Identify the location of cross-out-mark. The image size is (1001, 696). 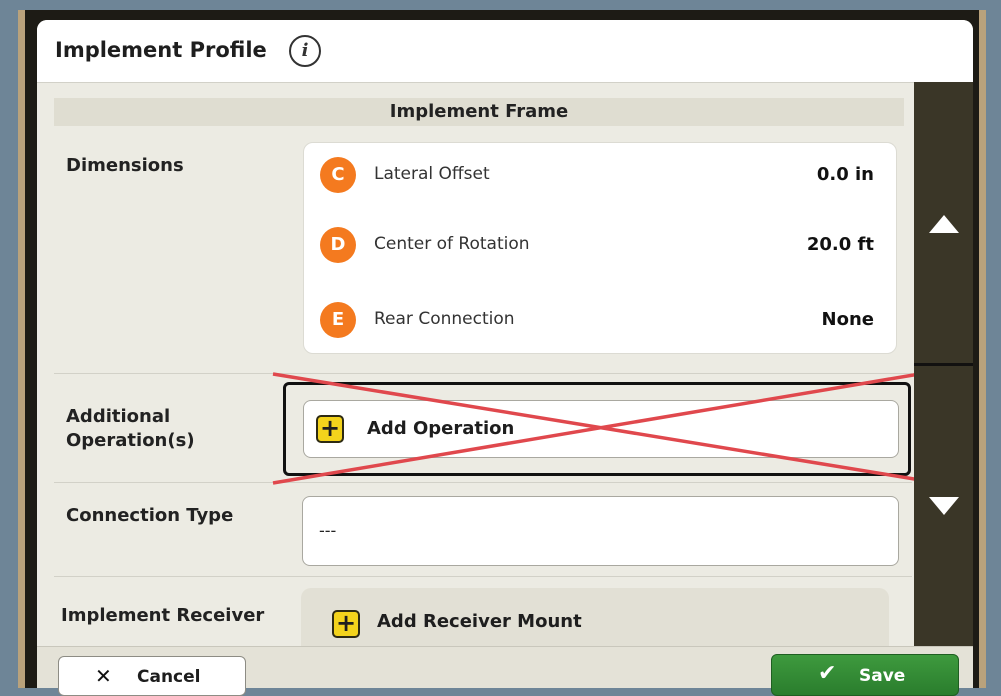
(615, 427).